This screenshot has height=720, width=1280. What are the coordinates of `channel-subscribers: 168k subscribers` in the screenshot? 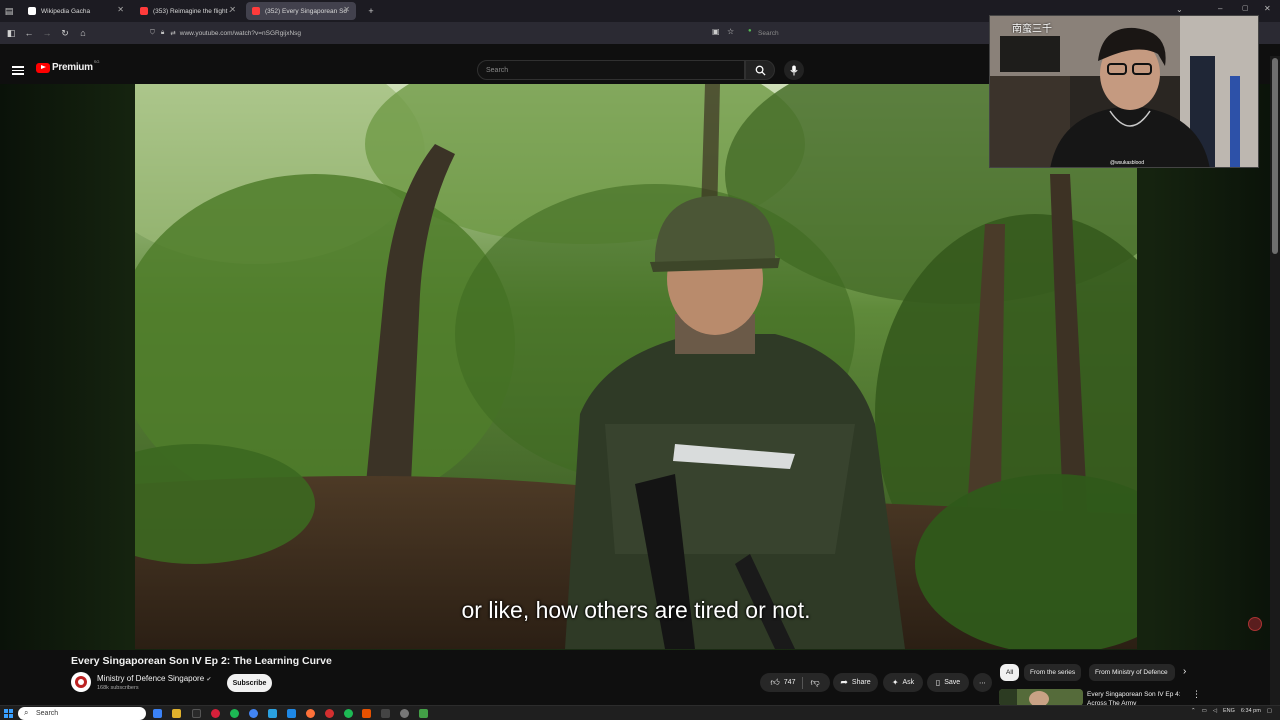 It's located at (118, 688).